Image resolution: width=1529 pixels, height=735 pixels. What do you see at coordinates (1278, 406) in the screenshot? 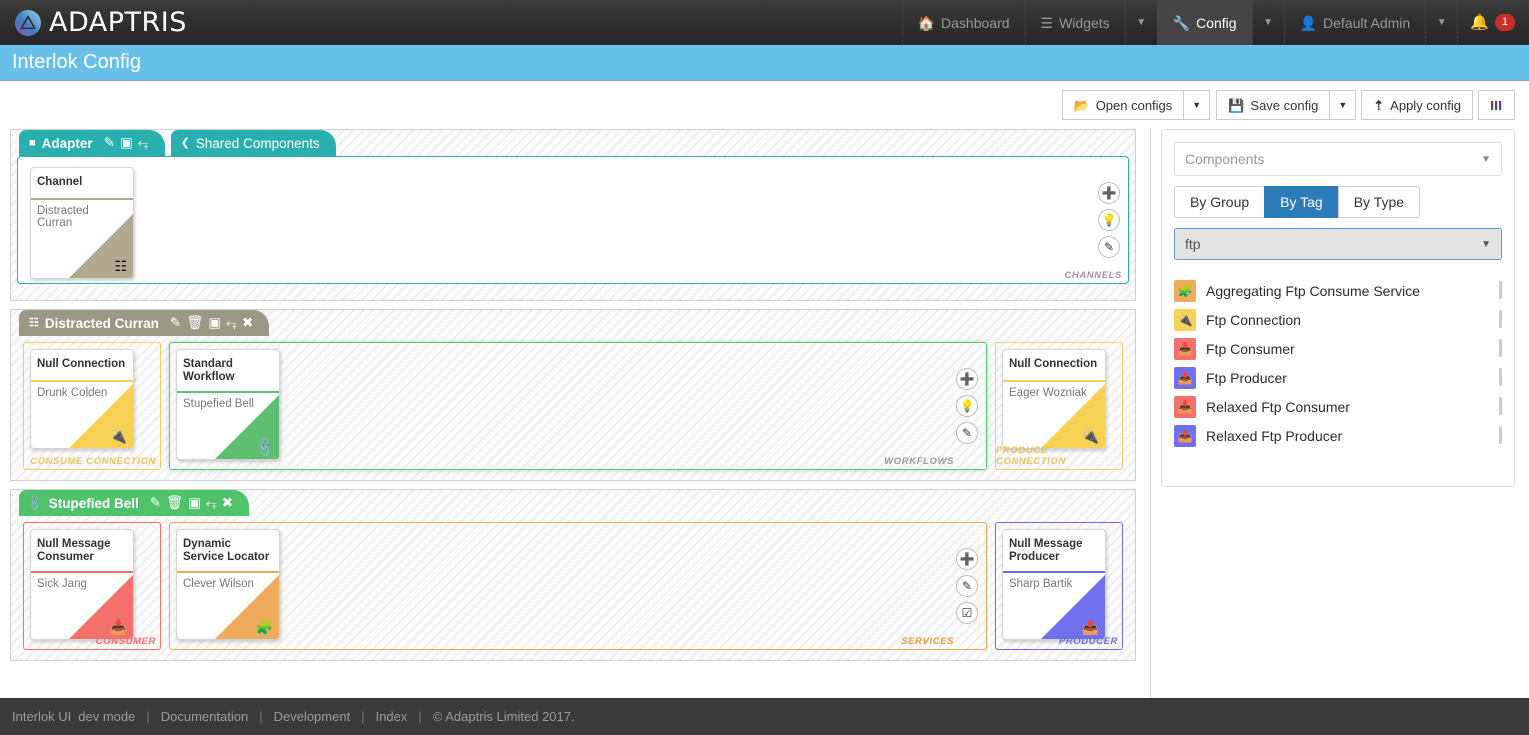
I see `list-item-label: Relaxed Ftp Consumer` at bounding box center [1278, 406].